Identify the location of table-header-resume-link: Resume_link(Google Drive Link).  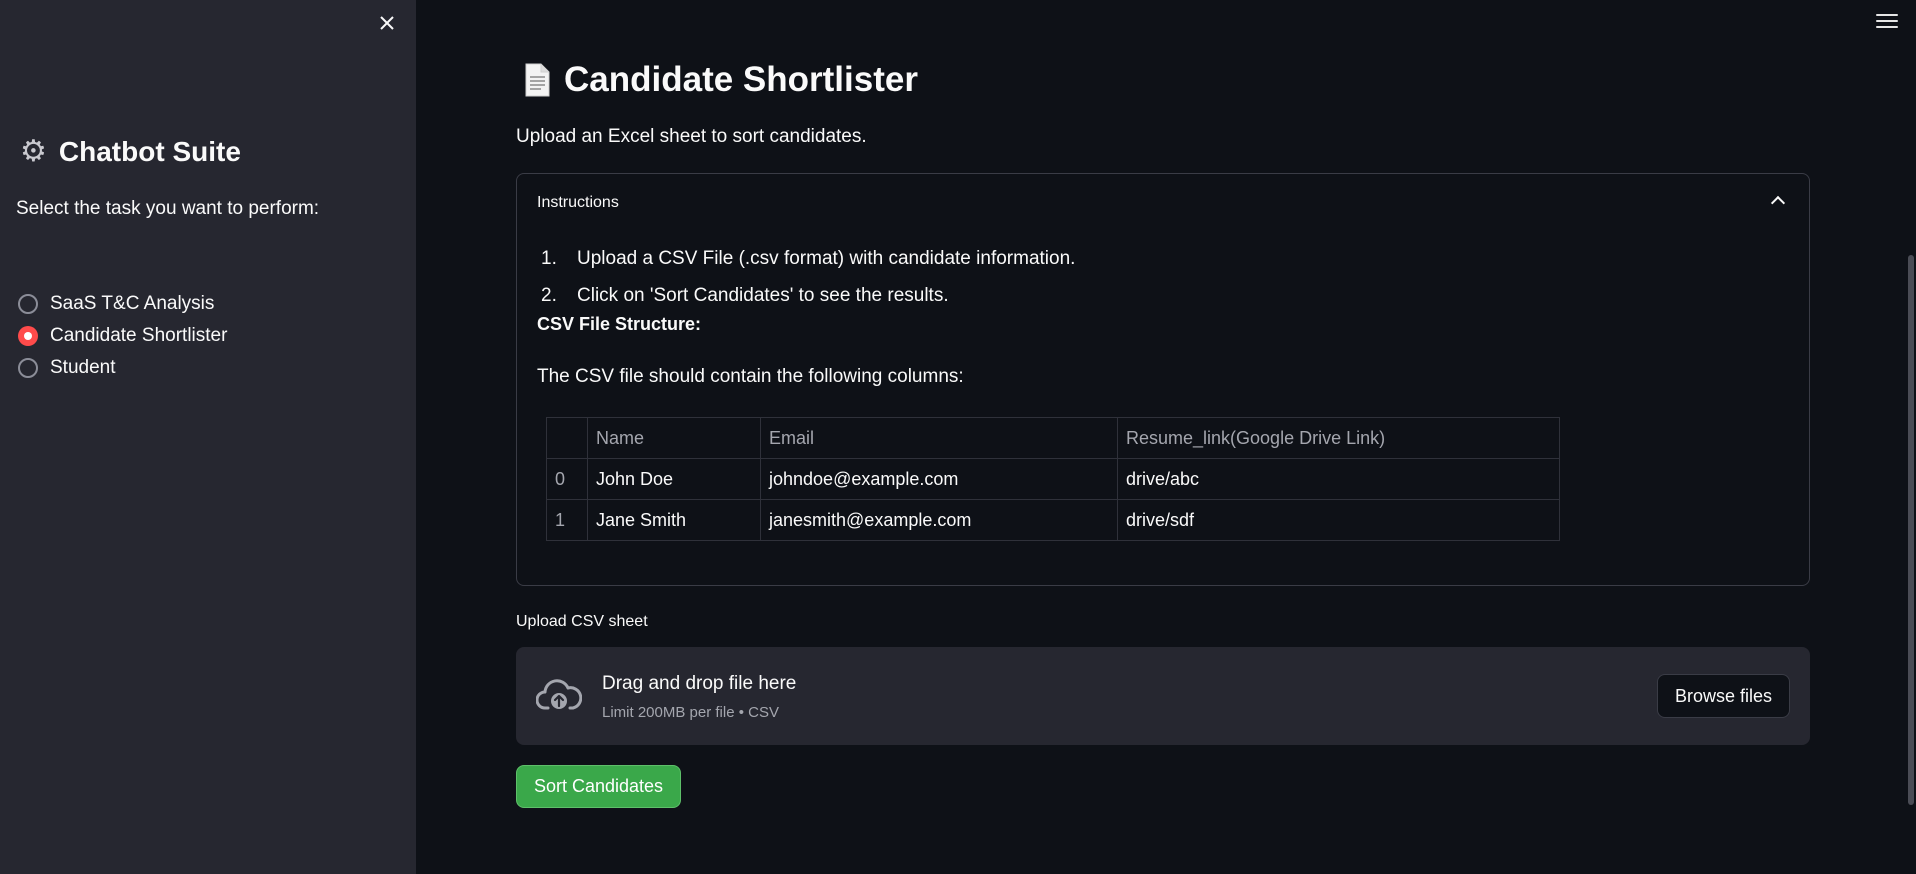
(1338, 438).